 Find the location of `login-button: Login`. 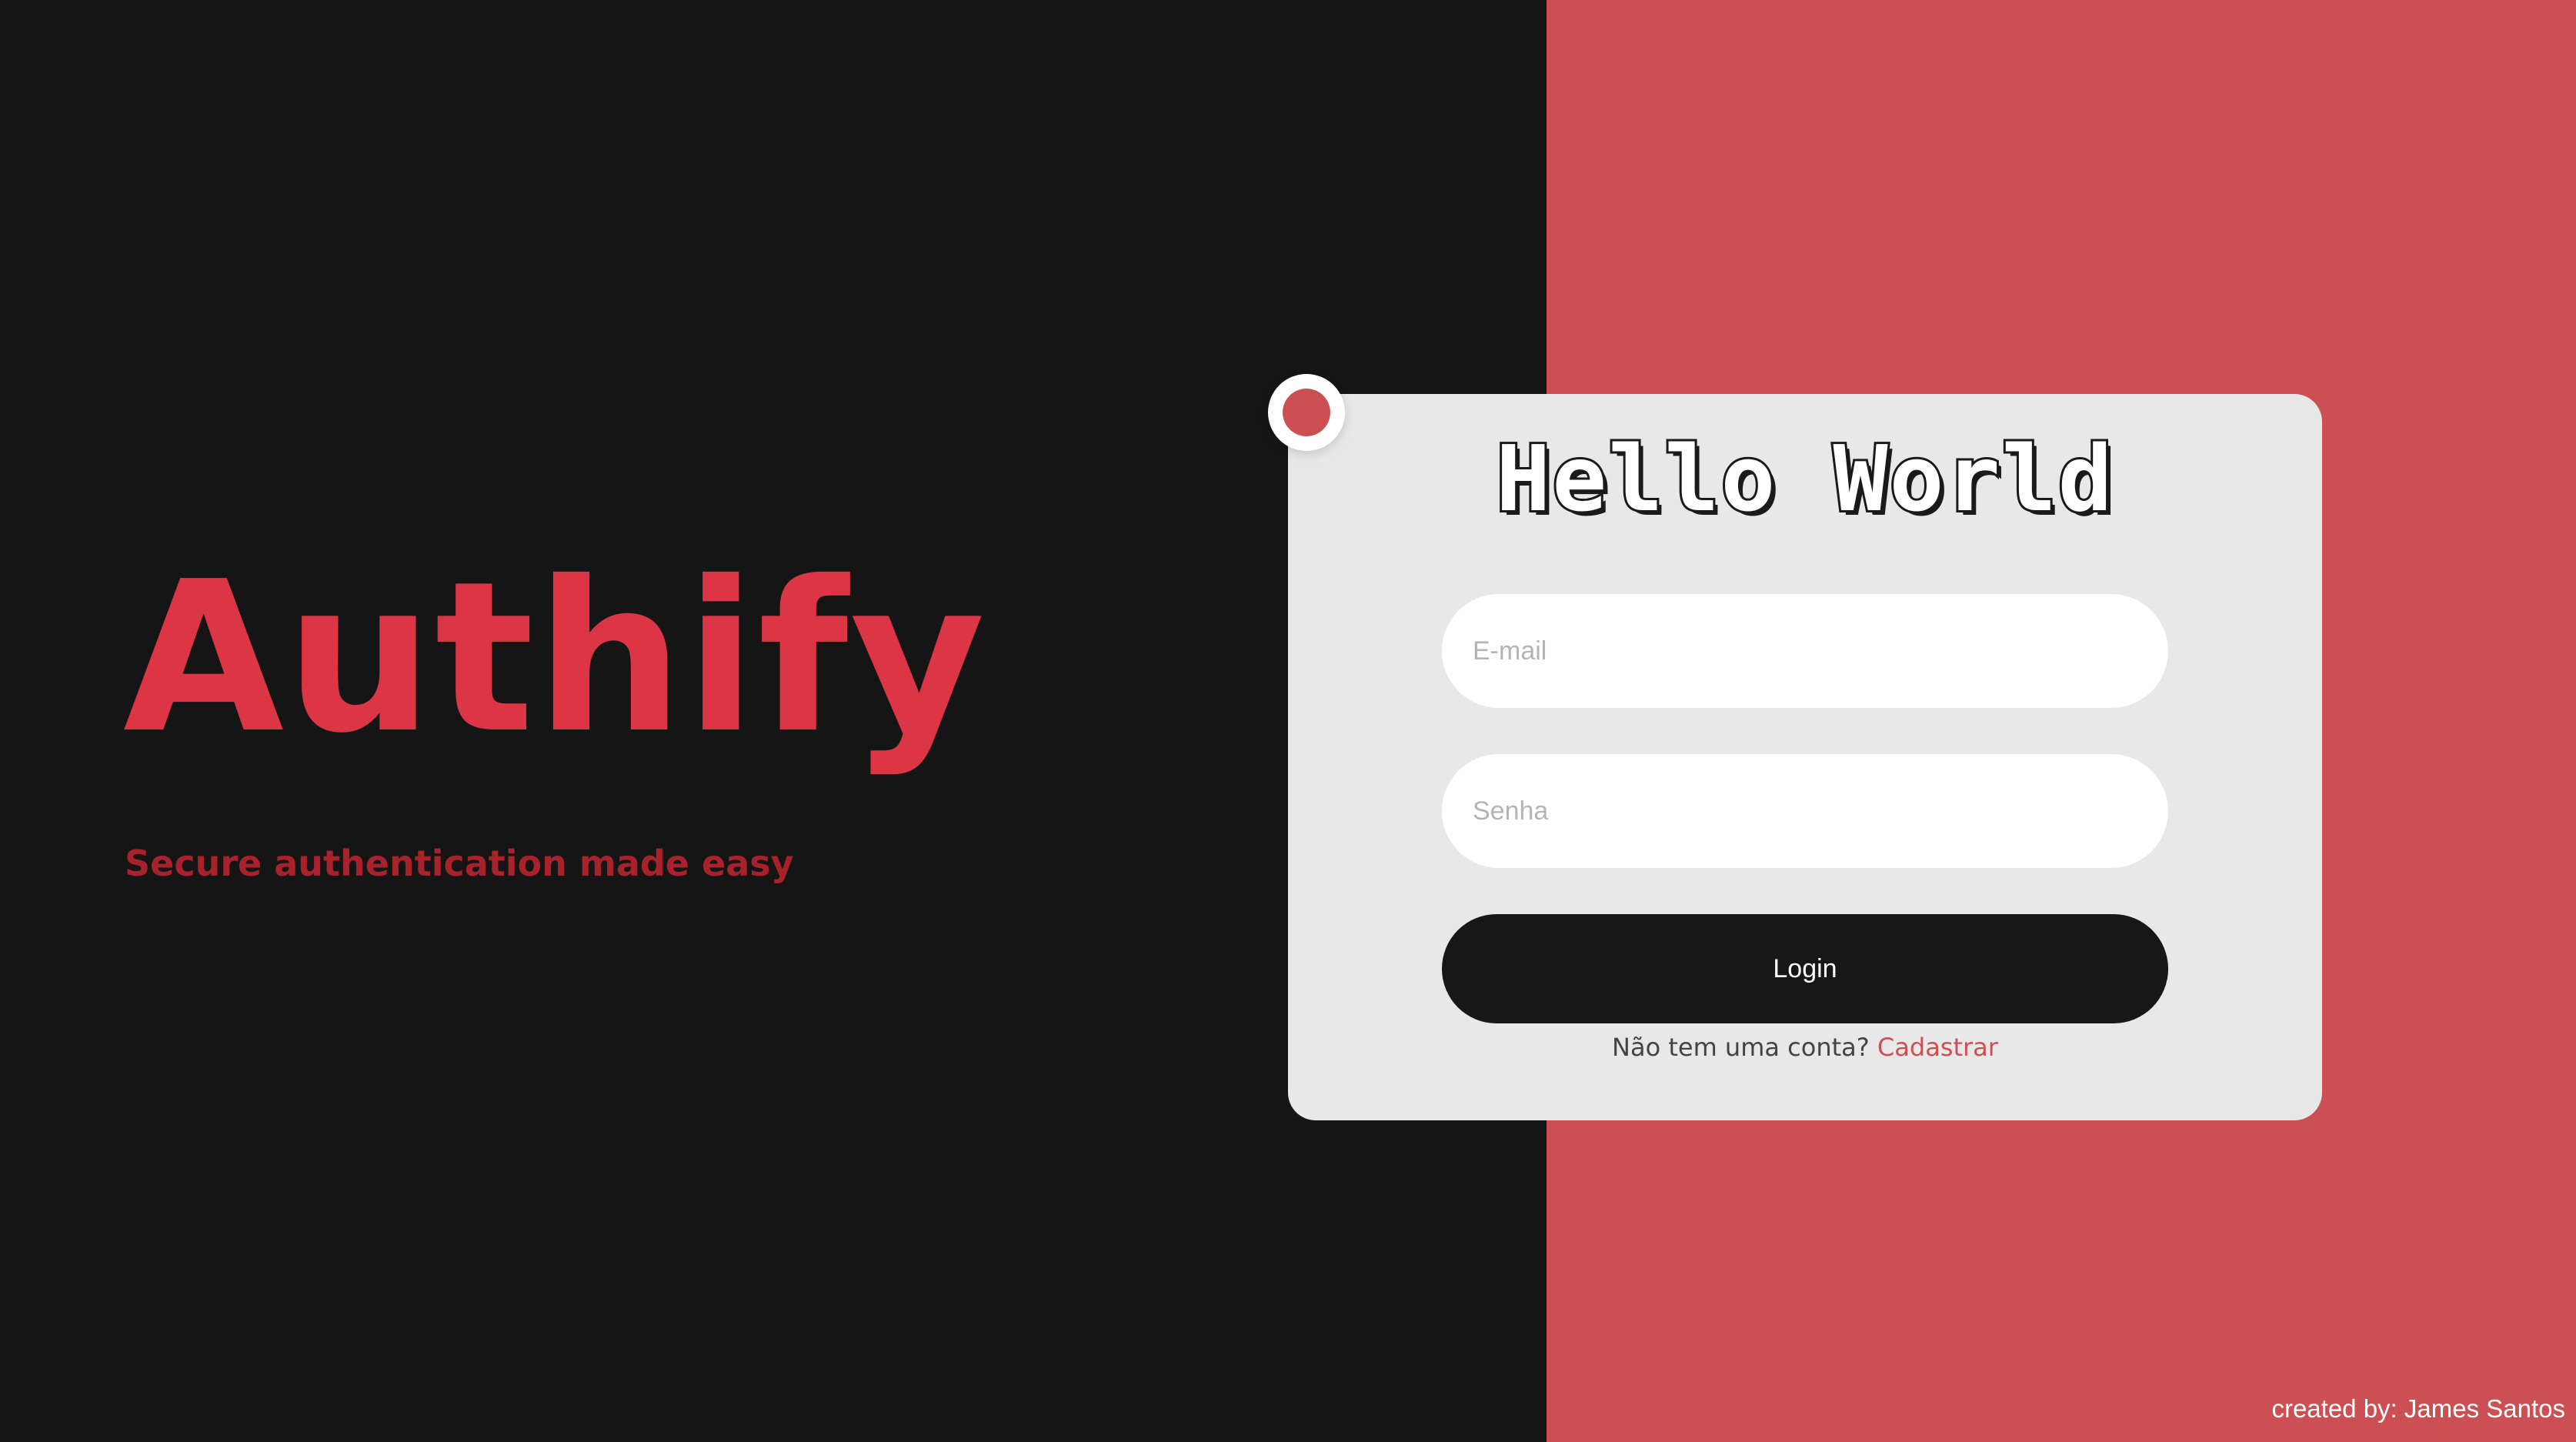

login-button: Login is located at coordinates (1805, 968).